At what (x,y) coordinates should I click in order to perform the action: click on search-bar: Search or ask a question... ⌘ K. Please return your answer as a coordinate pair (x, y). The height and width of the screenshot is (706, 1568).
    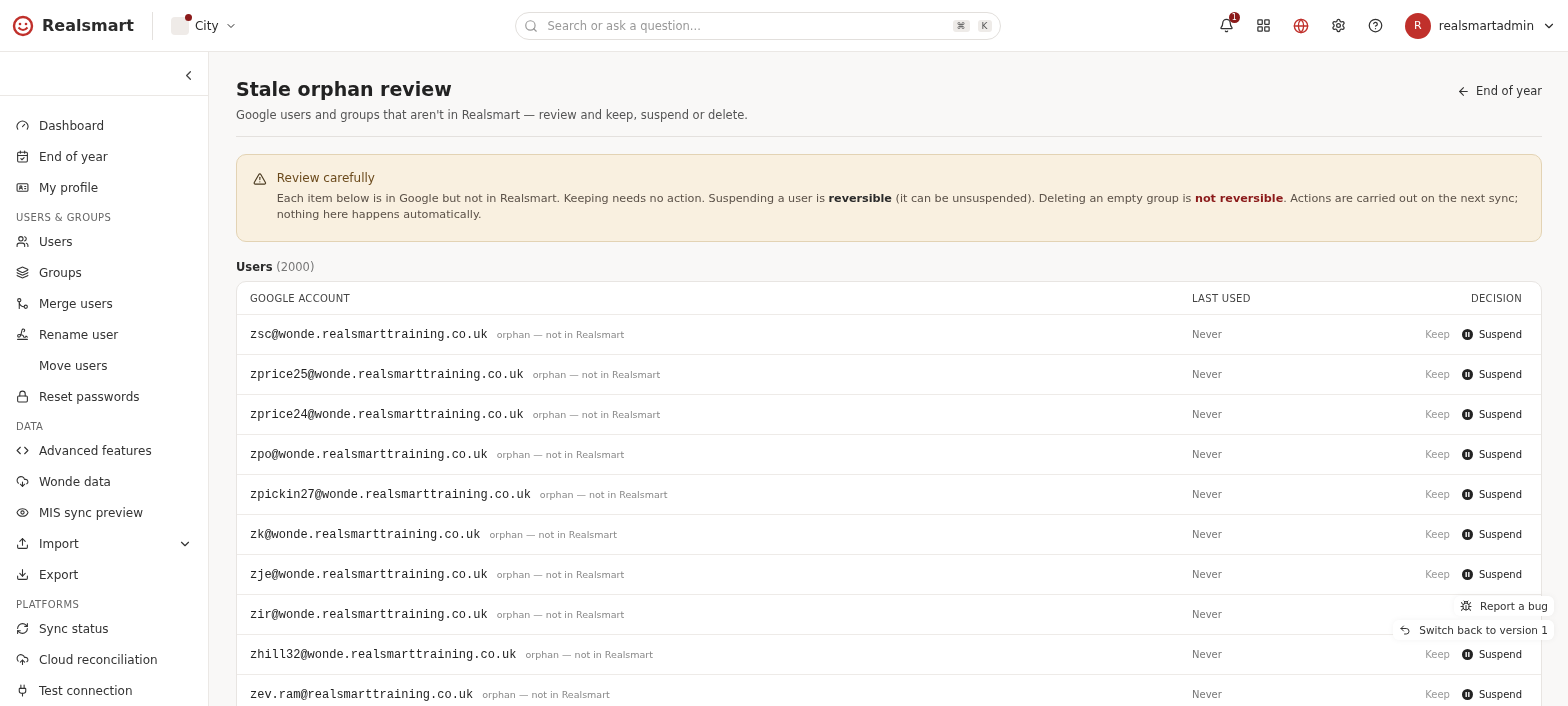
    Looking at the image, I should click on (757, 25).